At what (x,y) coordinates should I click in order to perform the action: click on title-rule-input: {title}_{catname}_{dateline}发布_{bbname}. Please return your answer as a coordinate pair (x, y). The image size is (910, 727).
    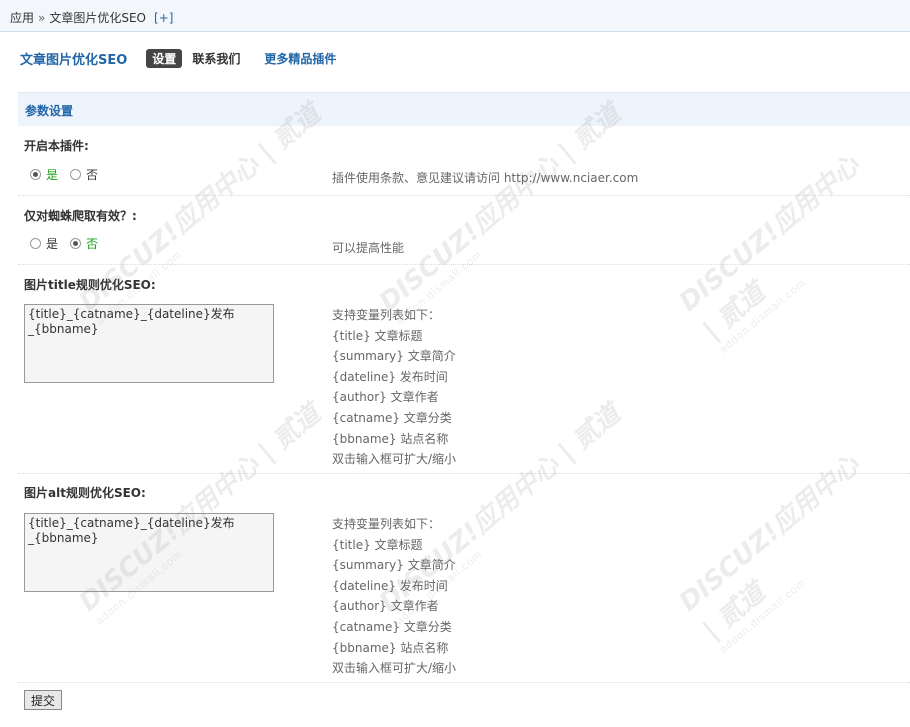
    Looking at the image, I should click on (149, 343).